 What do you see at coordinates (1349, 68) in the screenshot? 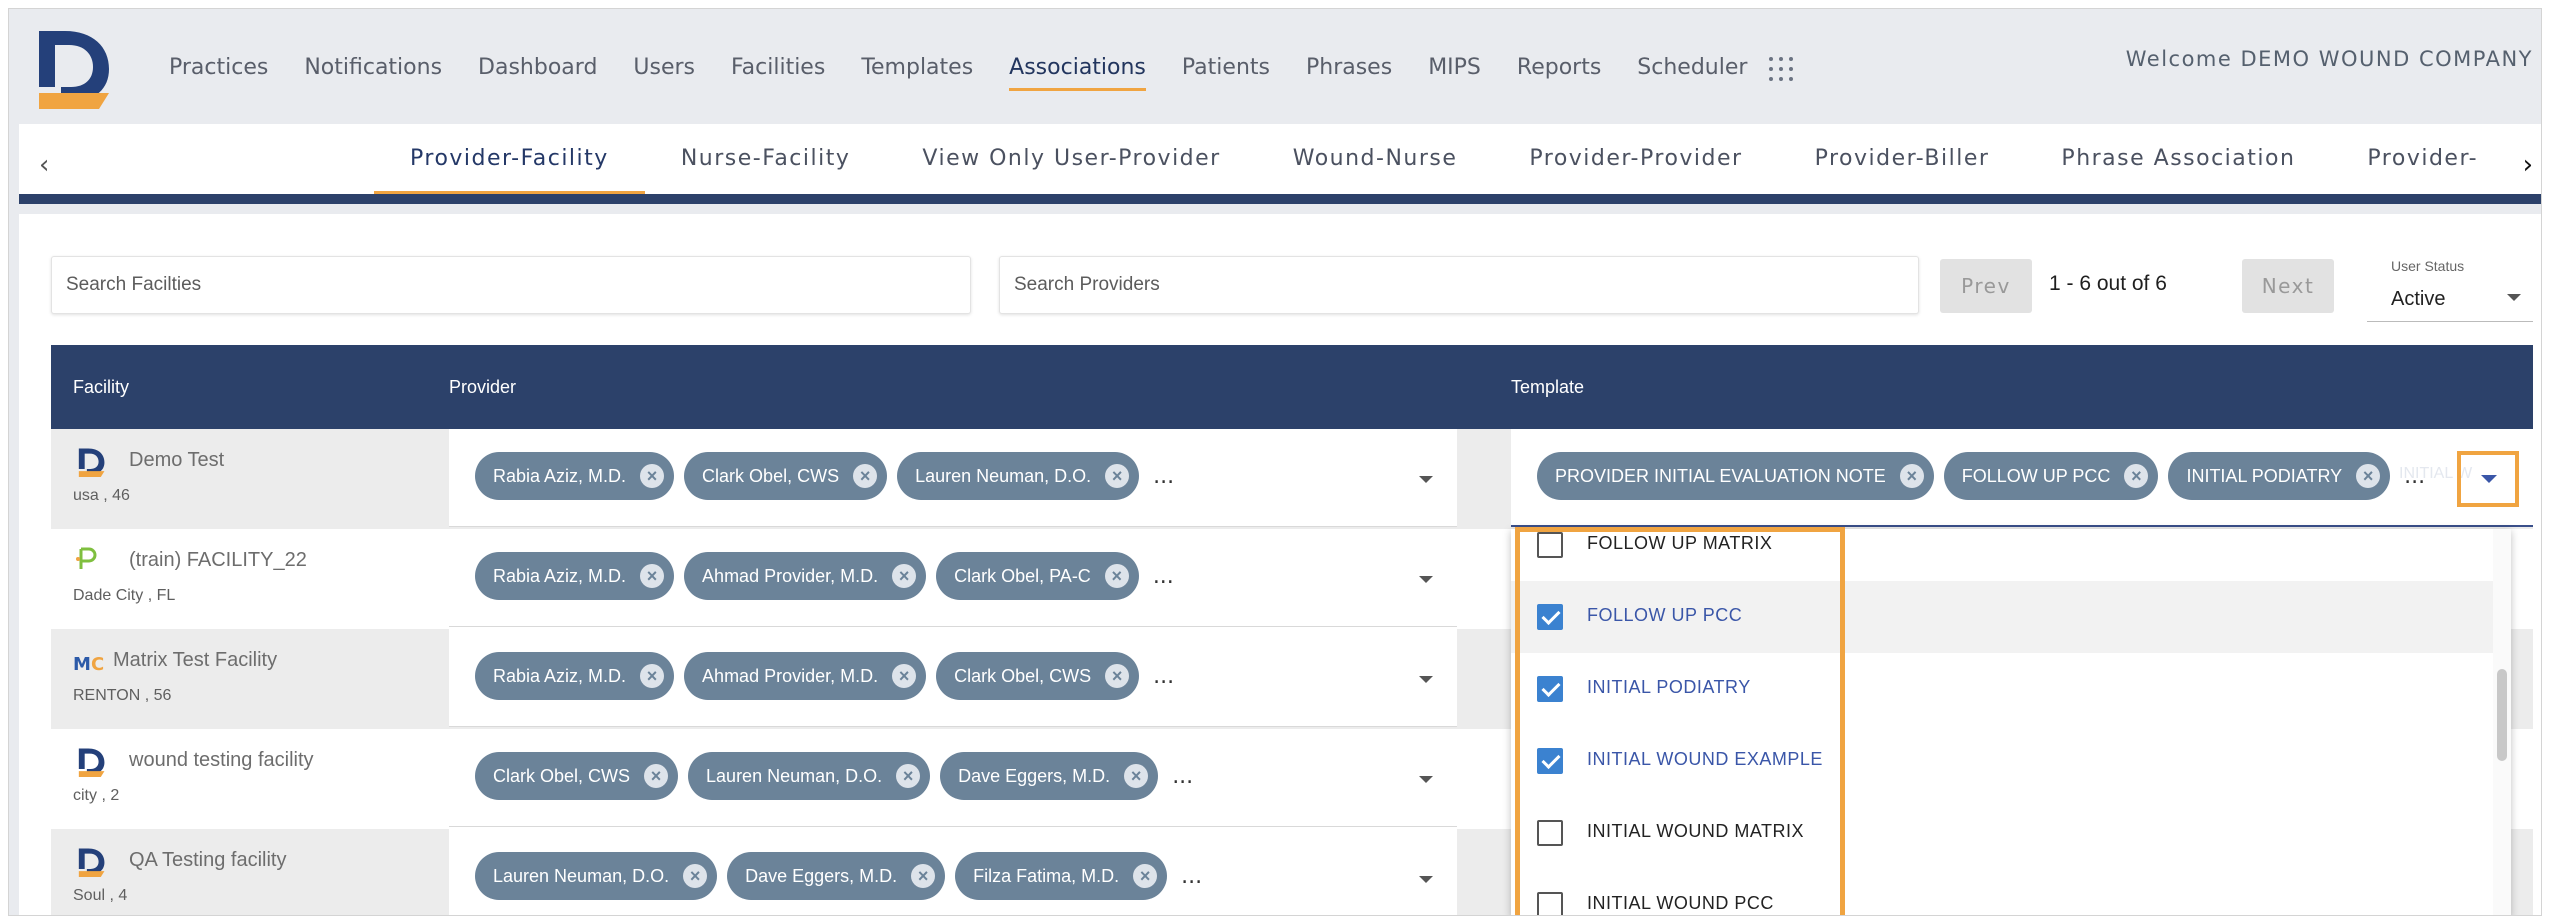
I see `nav-phrases: Phrases` at bounding box center [1349, 68].